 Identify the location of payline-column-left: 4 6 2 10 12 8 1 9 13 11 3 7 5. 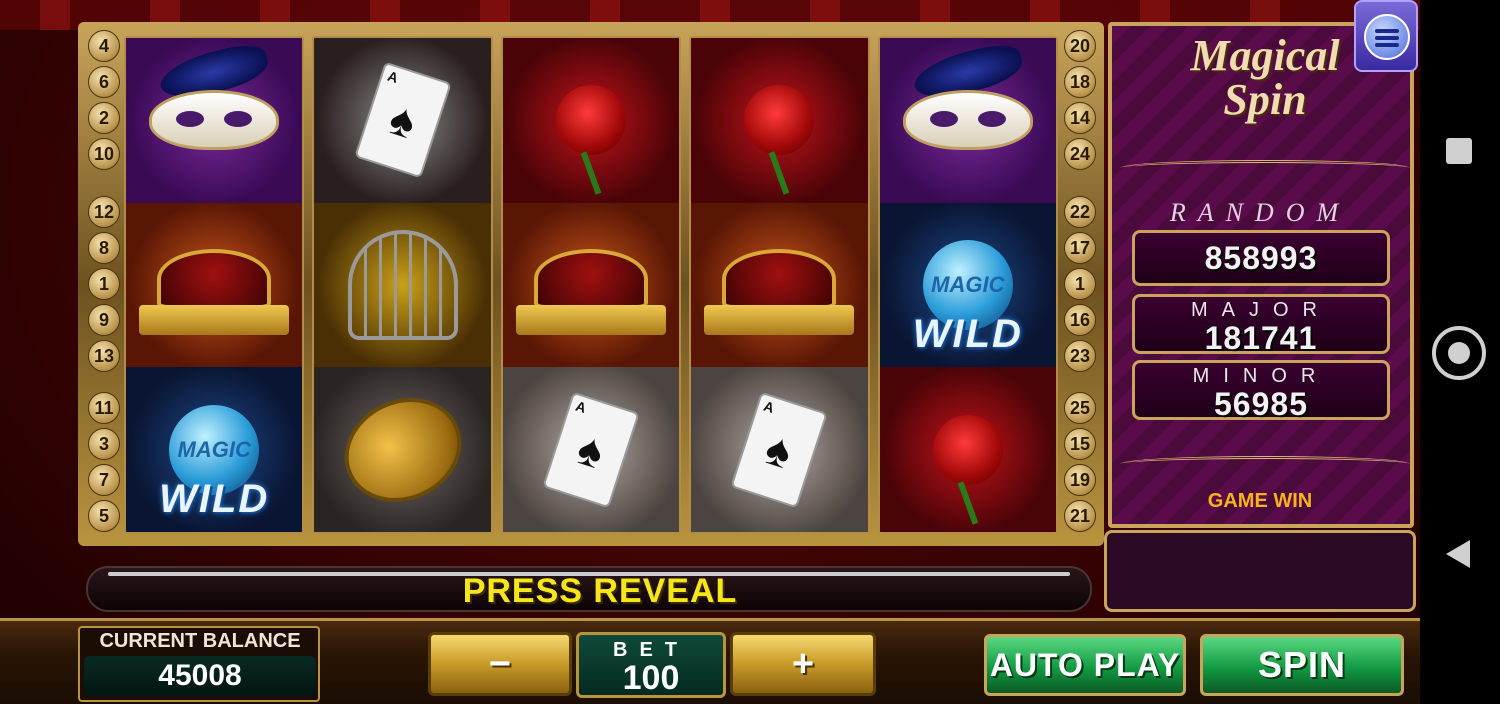
(104, 283).